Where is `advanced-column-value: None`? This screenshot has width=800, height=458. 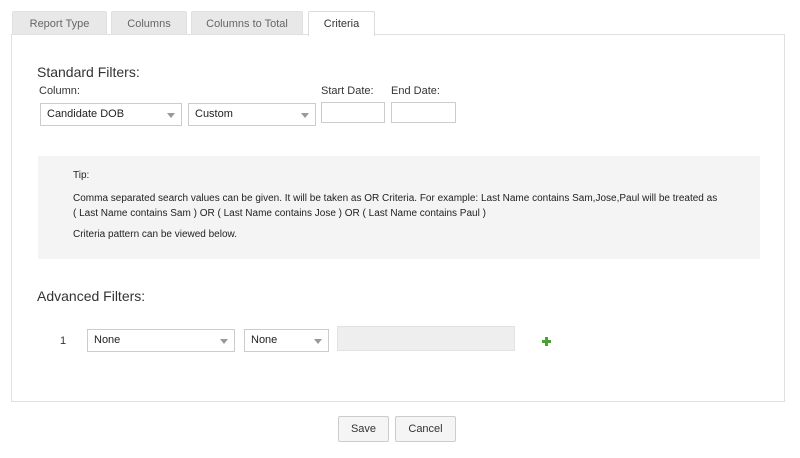 advanced-column-value: None is located at coordinates (107, 340).